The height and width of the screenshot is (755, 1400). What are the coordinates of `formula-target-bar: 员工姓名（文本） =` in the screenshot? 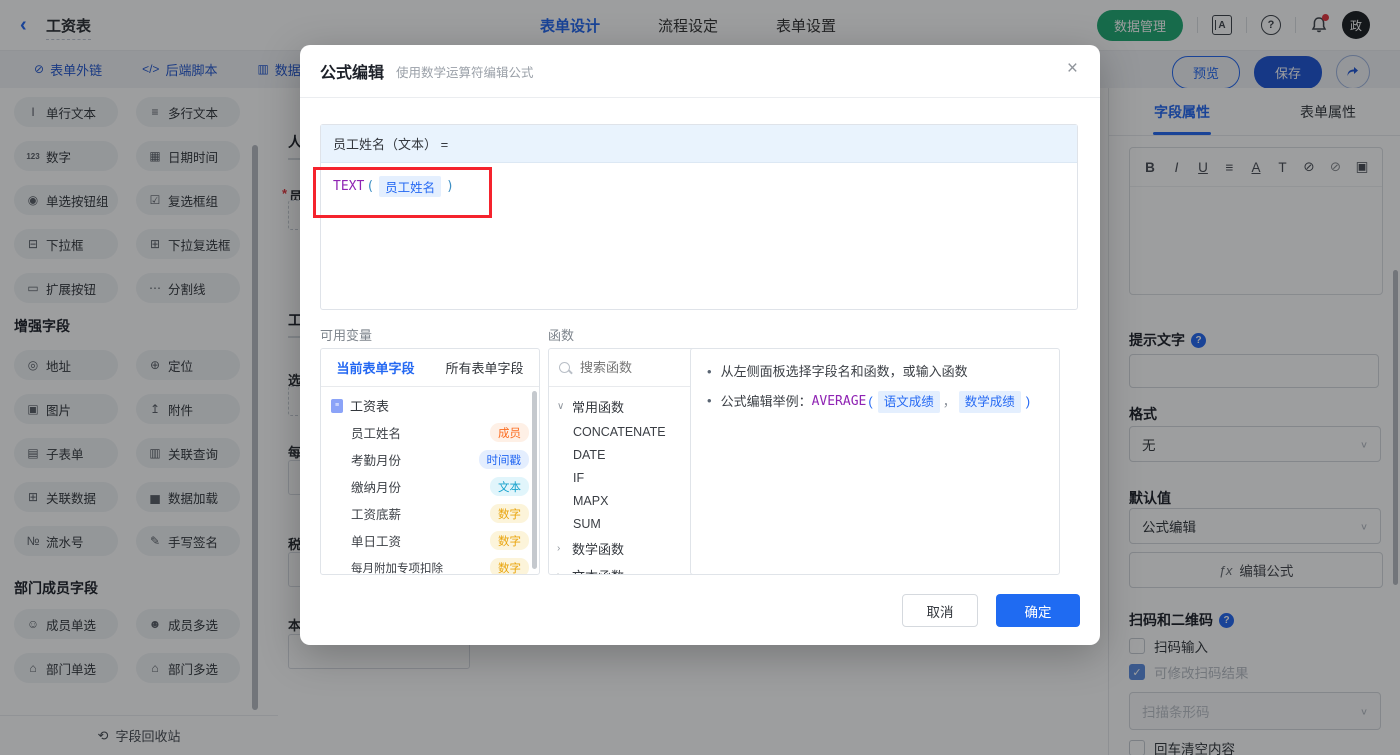 It's located at (699, 144).